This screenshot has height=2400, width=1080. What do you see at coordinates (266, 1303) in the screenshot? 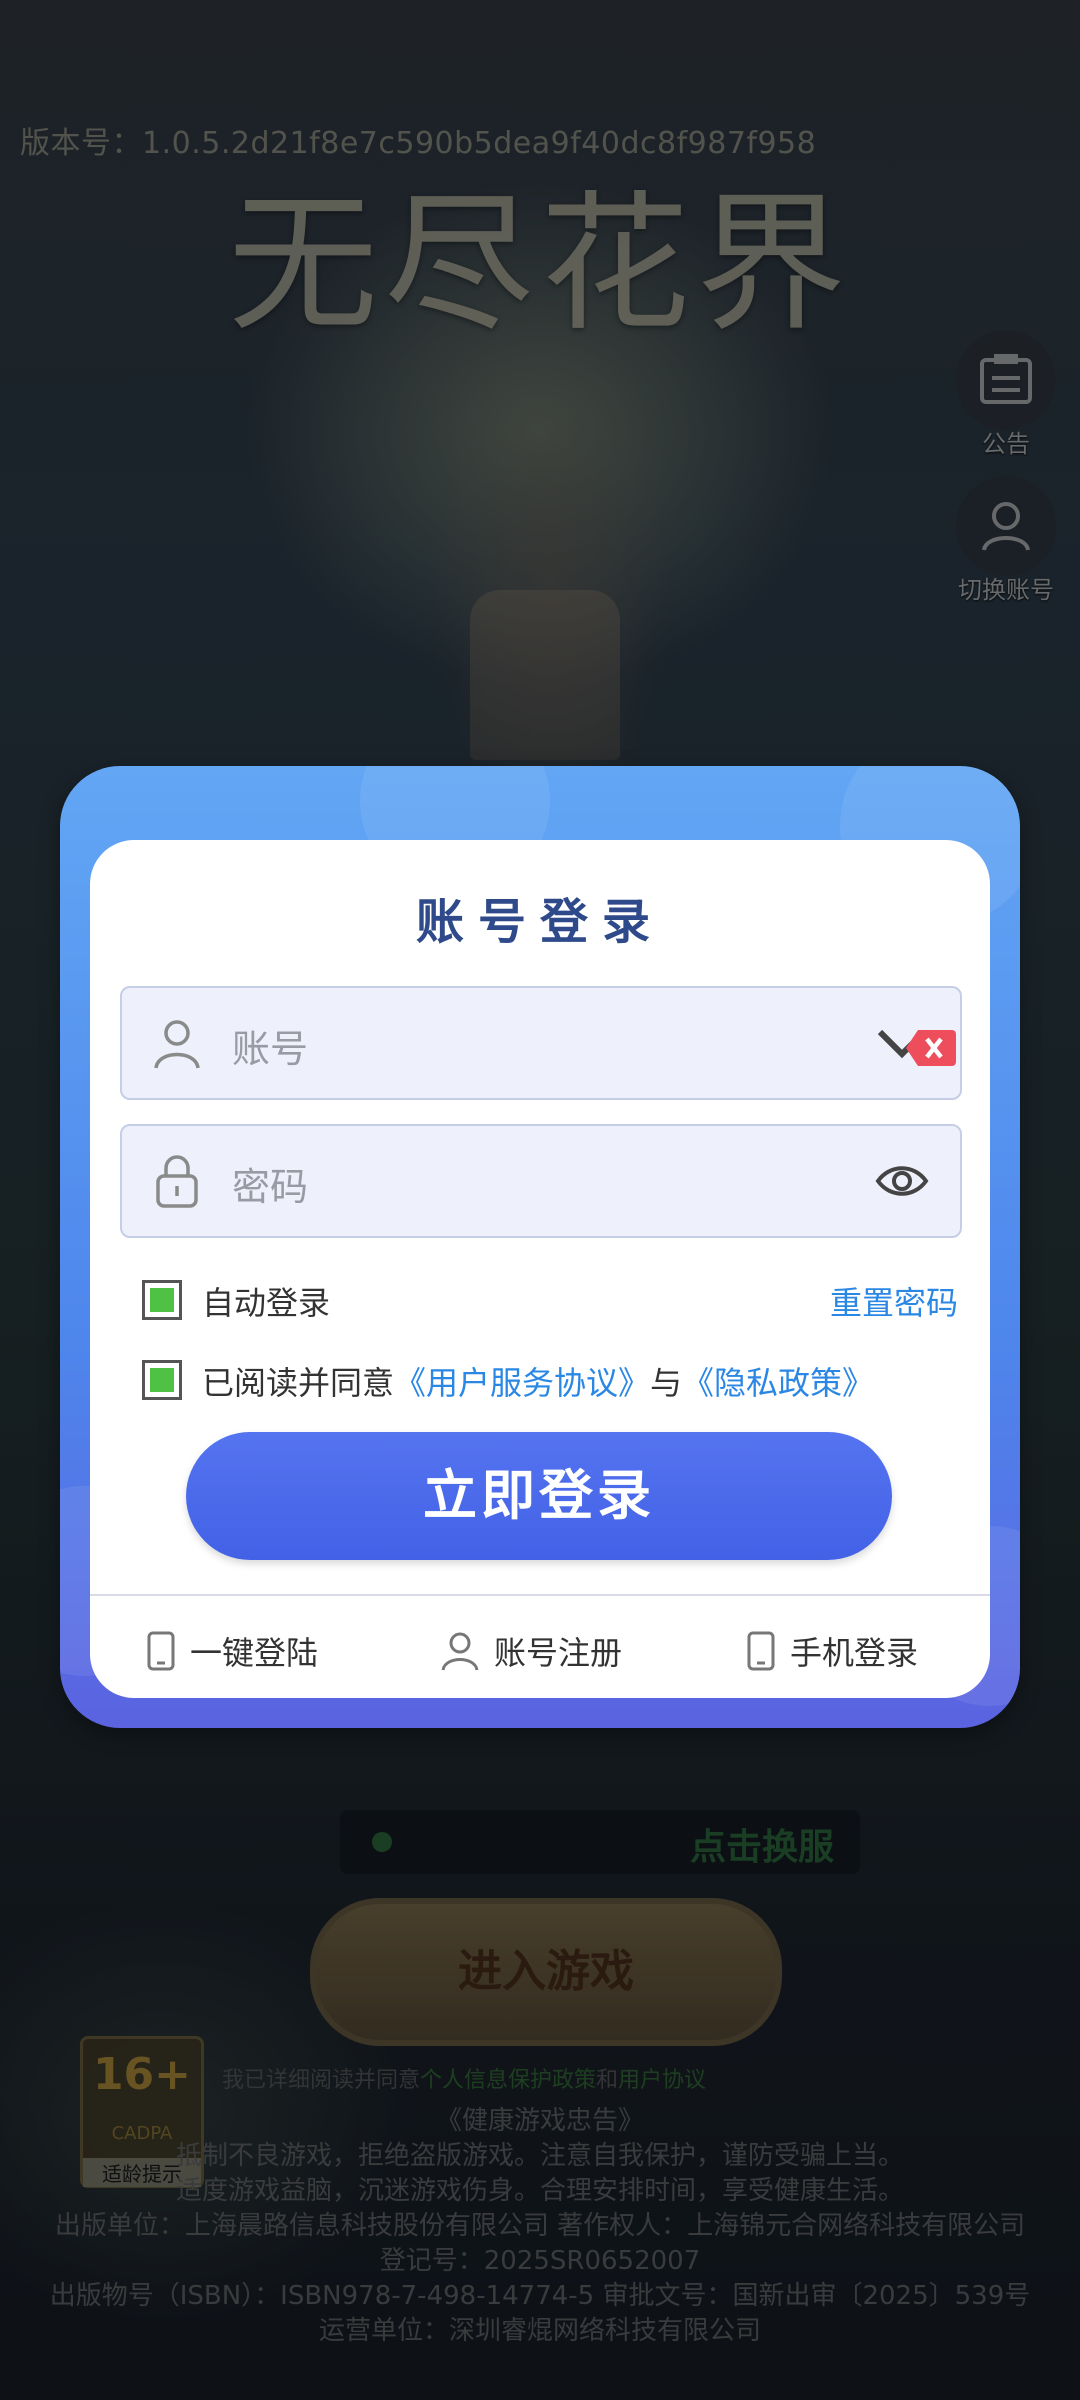
I see `auto-login-label: 自动登录` at bounding box center [266, 1303].